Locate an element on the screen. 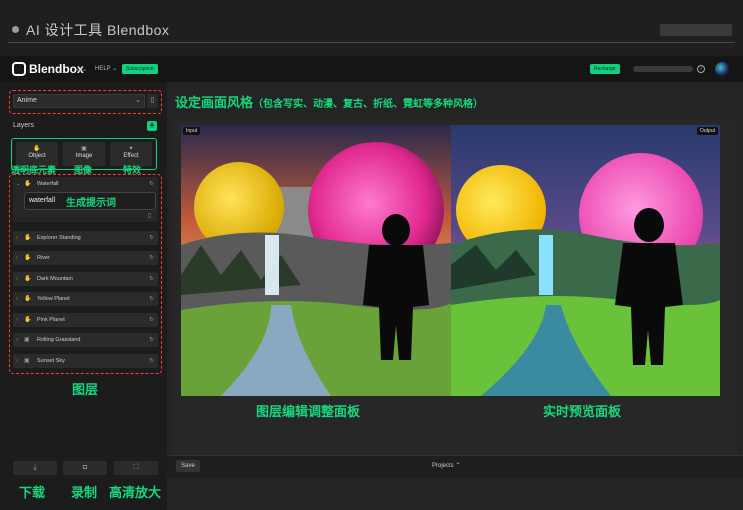 Image resolution: width=743 pixels, height=510 pixels. download-icon: ⤓ is located at coordinates (35, 467).